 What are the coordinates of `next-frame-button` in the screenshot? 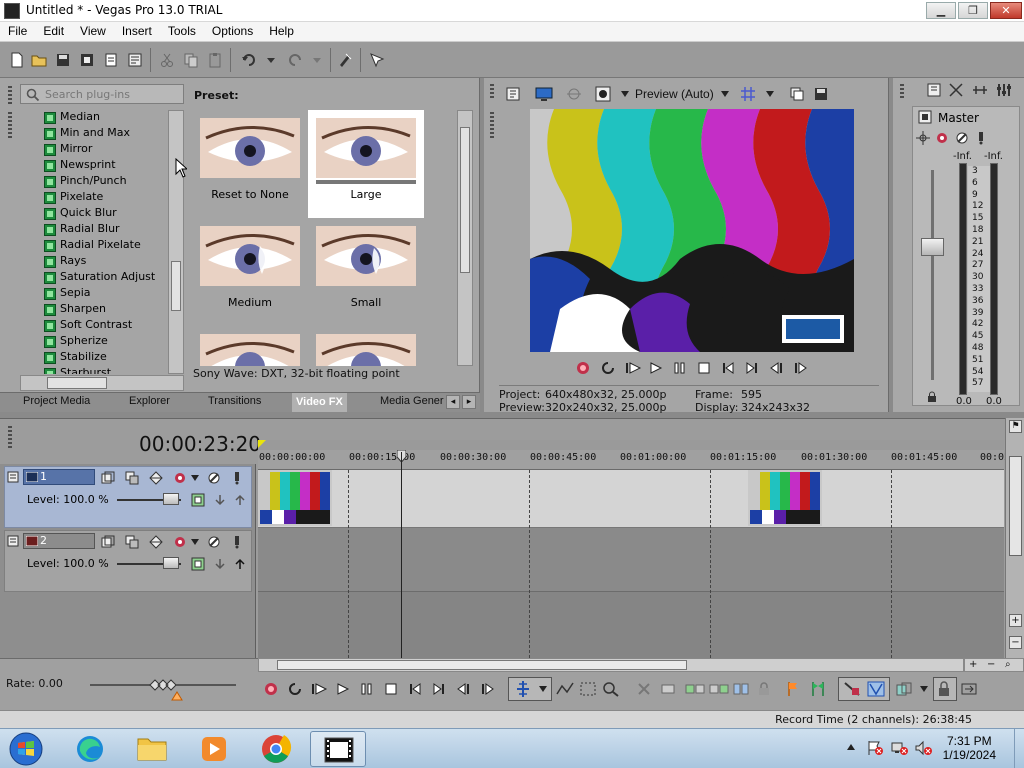 It's located at (488, 689).